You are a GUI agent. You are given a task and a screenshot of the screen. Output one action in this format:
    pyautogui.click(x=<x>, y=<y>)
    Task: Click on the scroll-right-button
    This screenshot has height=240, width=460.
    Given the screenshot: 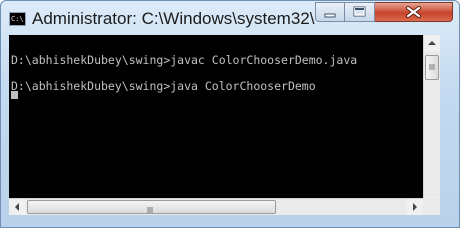 What is the action you would take?
    pyautogui.click(x=414, y=207)
    